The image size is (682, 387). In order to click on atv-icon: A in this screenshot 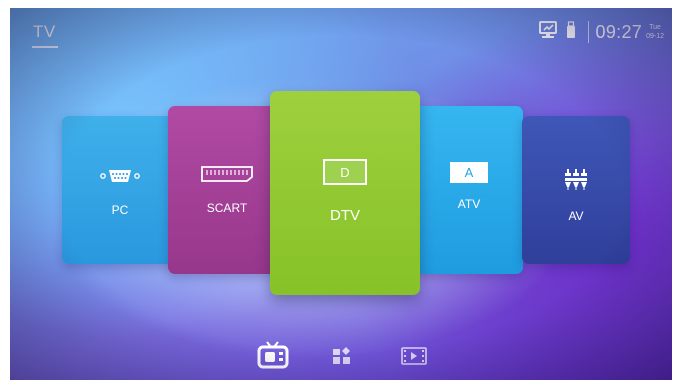, I will do `click(469, 172)`.